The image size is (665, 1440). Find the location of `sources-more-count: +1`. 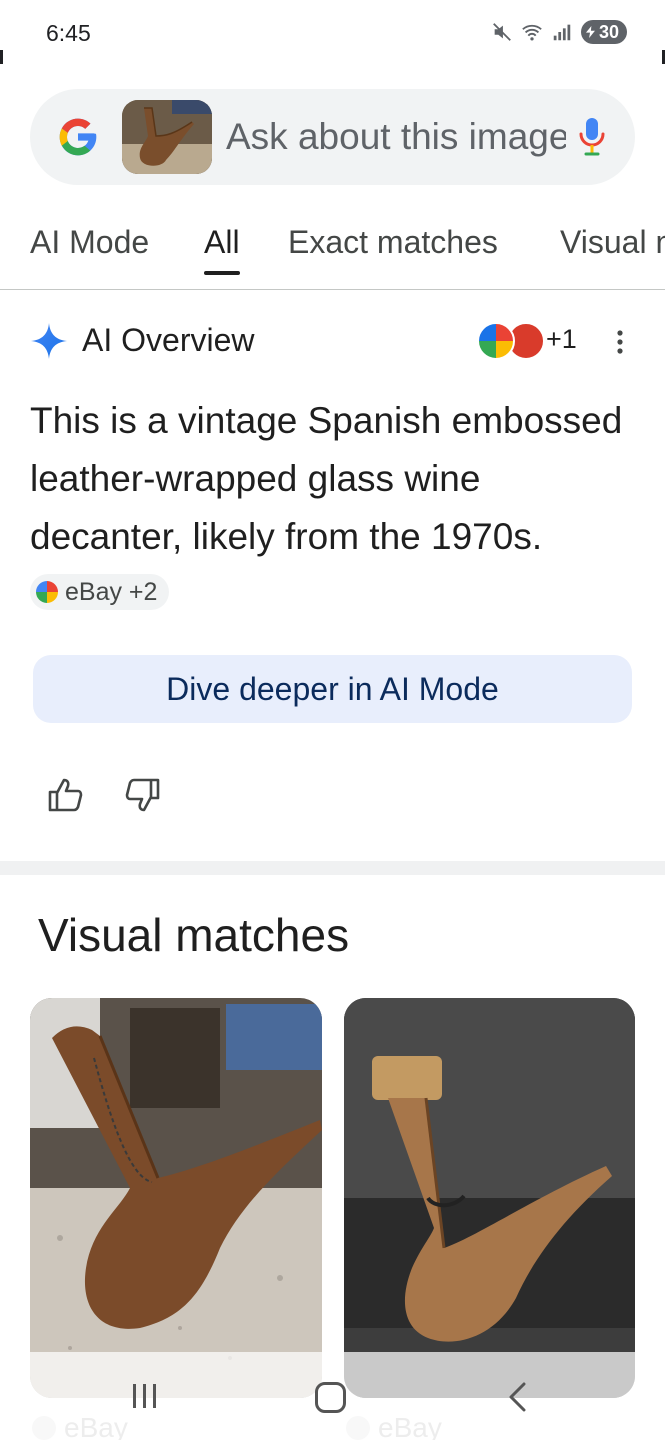

sources-more-count: +1 is located at coordinates (561, 339).